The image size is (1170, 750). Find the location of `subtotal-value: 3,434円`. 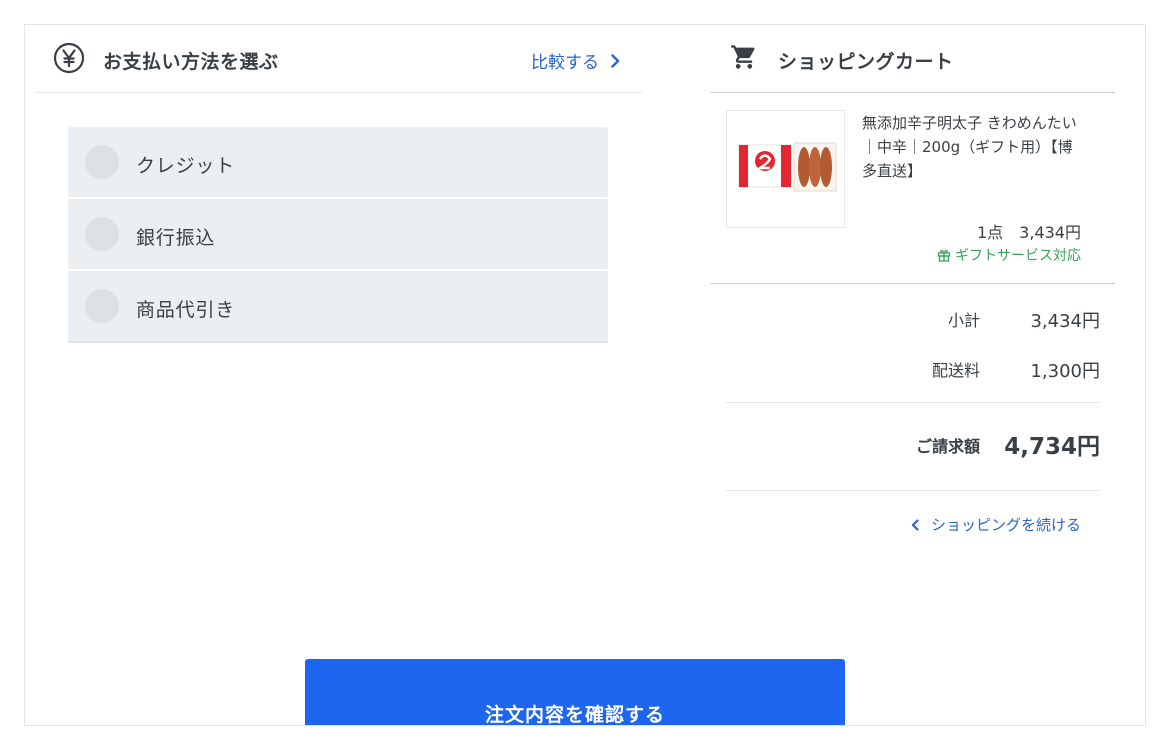

subtotal-value: 3,434円 is located at coordinates (1065, 321).